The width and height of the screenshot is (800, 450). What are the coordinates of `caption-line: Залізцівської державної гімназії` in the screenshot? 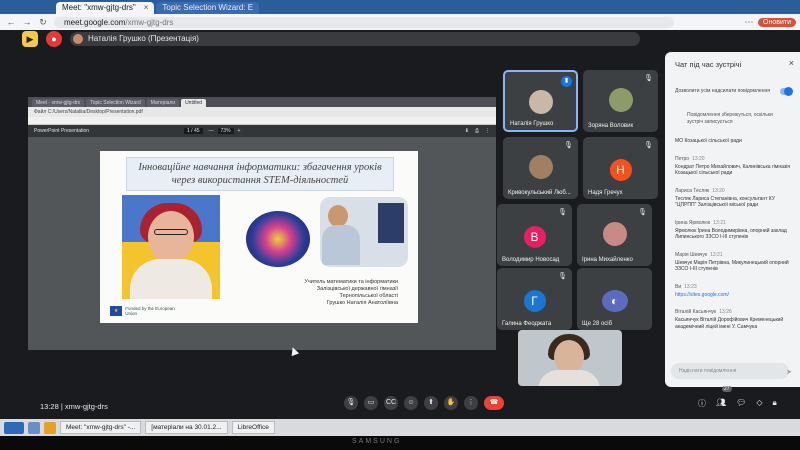 It's located at (357, 289).